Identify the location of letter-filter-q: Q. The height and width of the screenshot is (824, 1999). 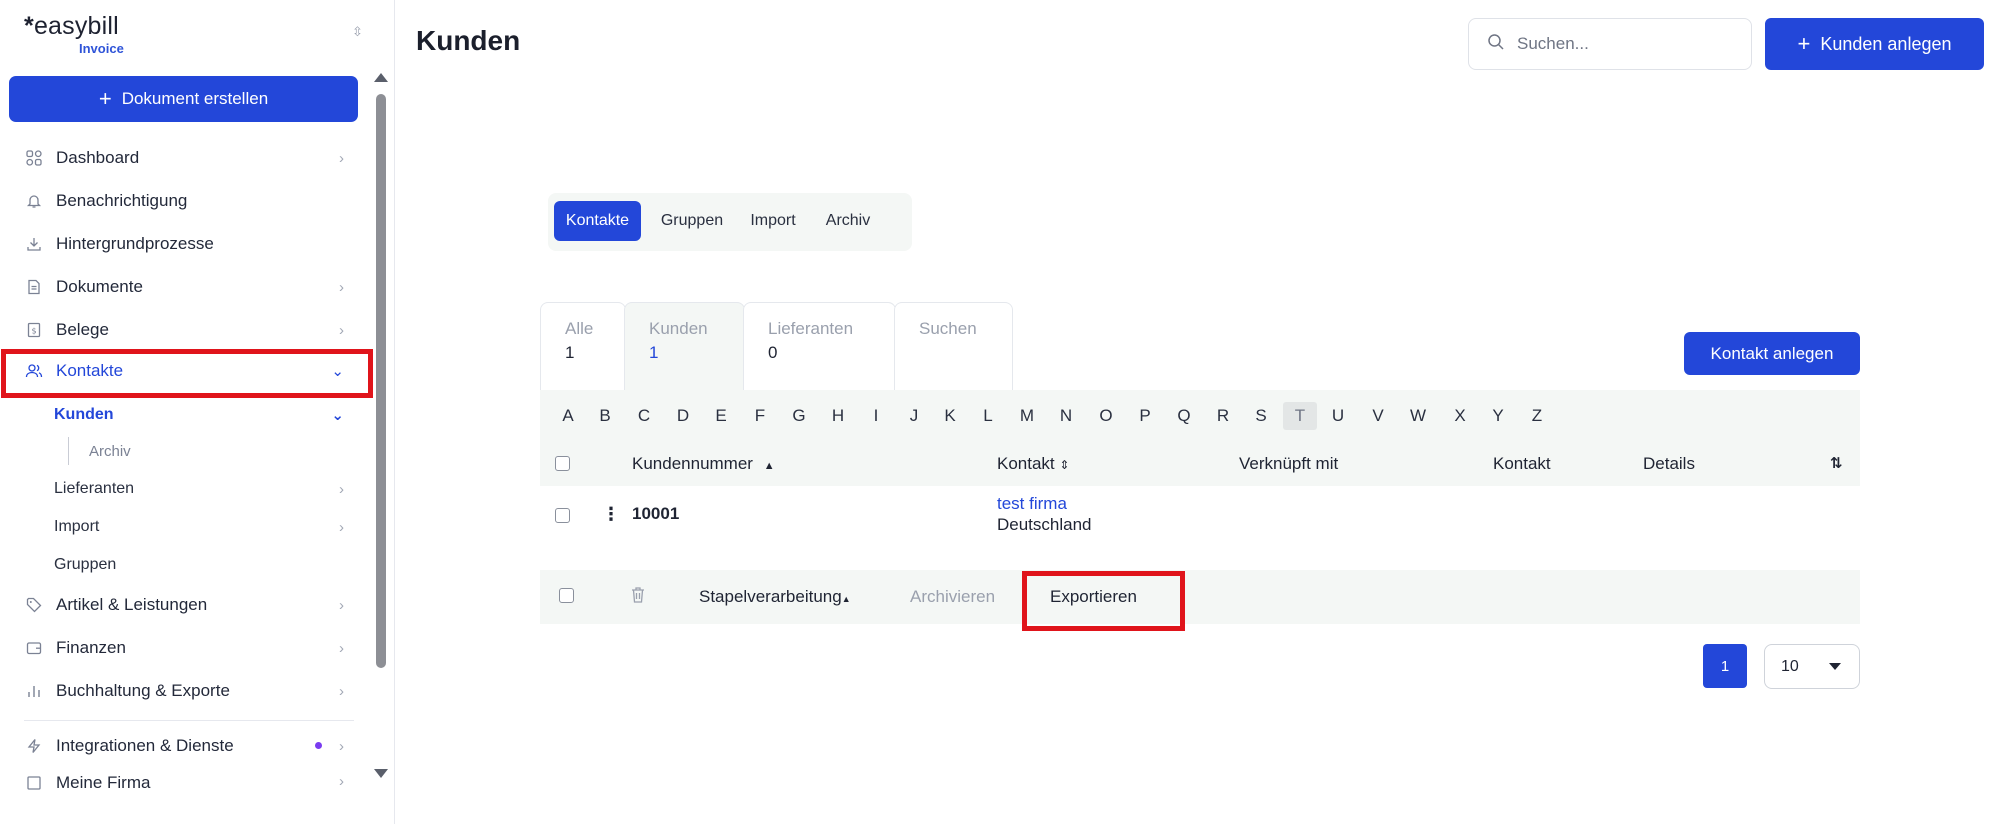
(1184, 416).